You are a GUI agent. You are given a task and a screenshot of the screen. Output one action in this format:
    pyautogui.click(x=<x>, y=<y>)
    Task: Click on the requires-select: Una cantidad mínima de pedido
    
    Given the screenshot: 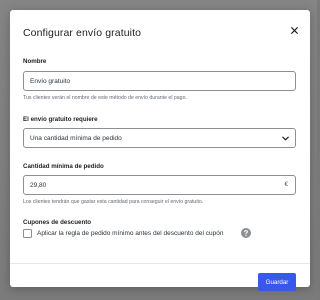 What is the action you would take?
    pyautogui.click(x=159, y=138)
    